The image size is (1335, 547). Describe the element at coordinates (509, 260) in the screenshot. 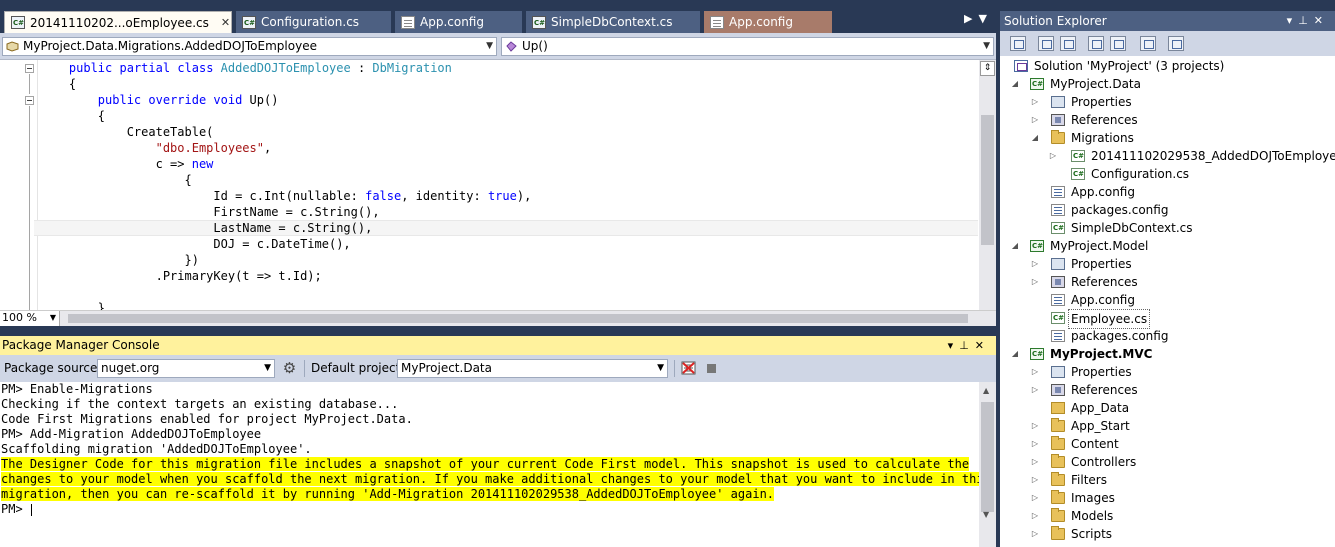

I see `code-line: })` at that location.